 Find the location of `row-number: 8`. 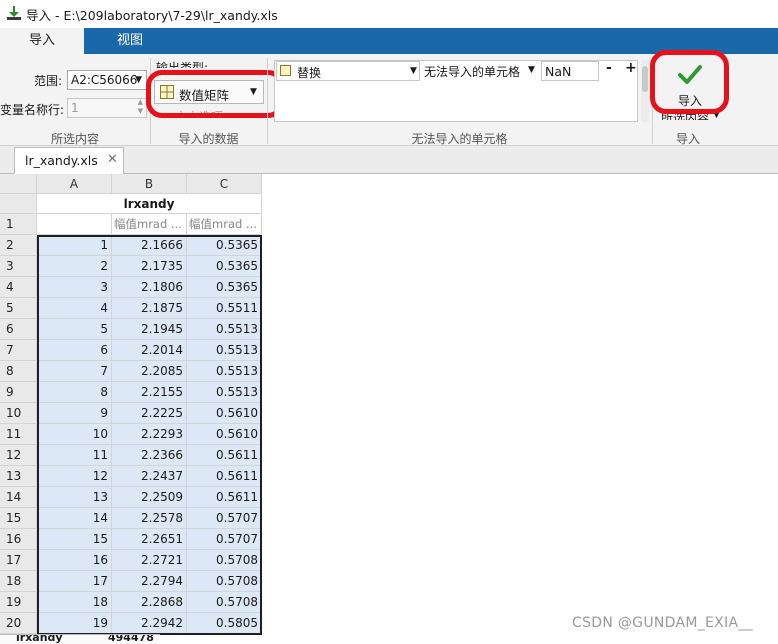

row-number: 8 is located at coordinates (18, 371).